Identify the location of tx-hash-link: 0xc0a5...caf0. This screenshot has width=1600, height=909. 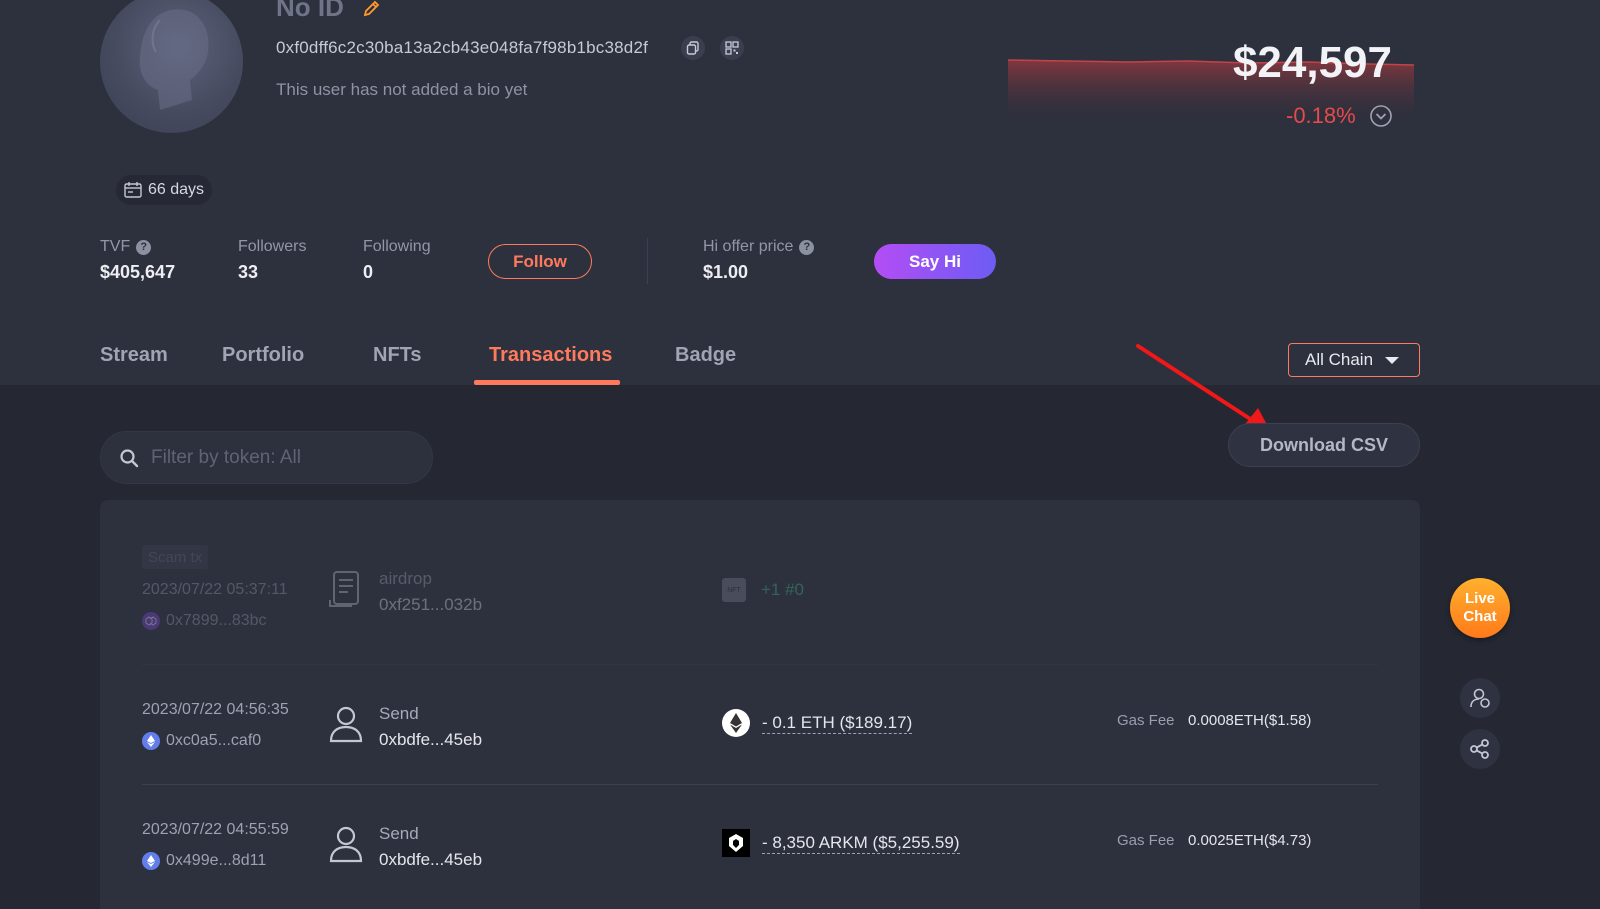
(201, 741).